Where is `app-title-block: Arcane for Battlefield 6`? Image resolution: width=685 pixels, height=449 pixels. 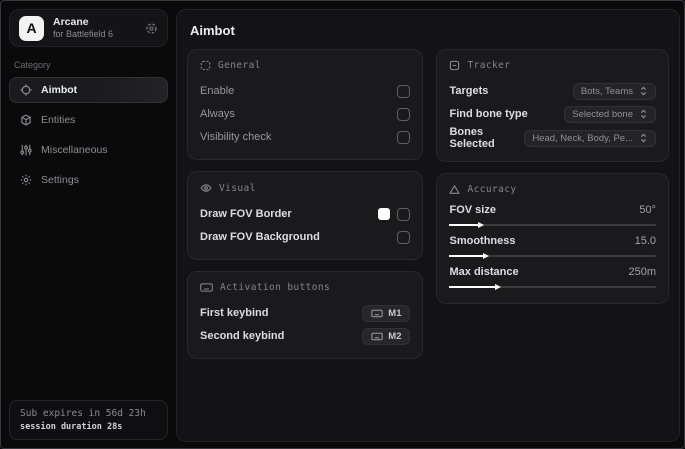 app-title-block: Arcane for Battlefield 6 is located at coordinates (94, 28).